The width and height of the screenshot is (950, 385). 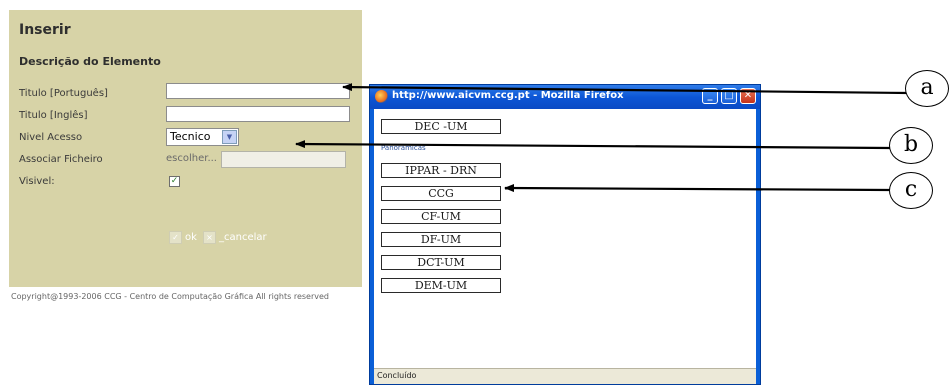 What do you see at coordinates (697, 188) in the screenshot?
I see `arrow-c` at bounding box center [697, 188].